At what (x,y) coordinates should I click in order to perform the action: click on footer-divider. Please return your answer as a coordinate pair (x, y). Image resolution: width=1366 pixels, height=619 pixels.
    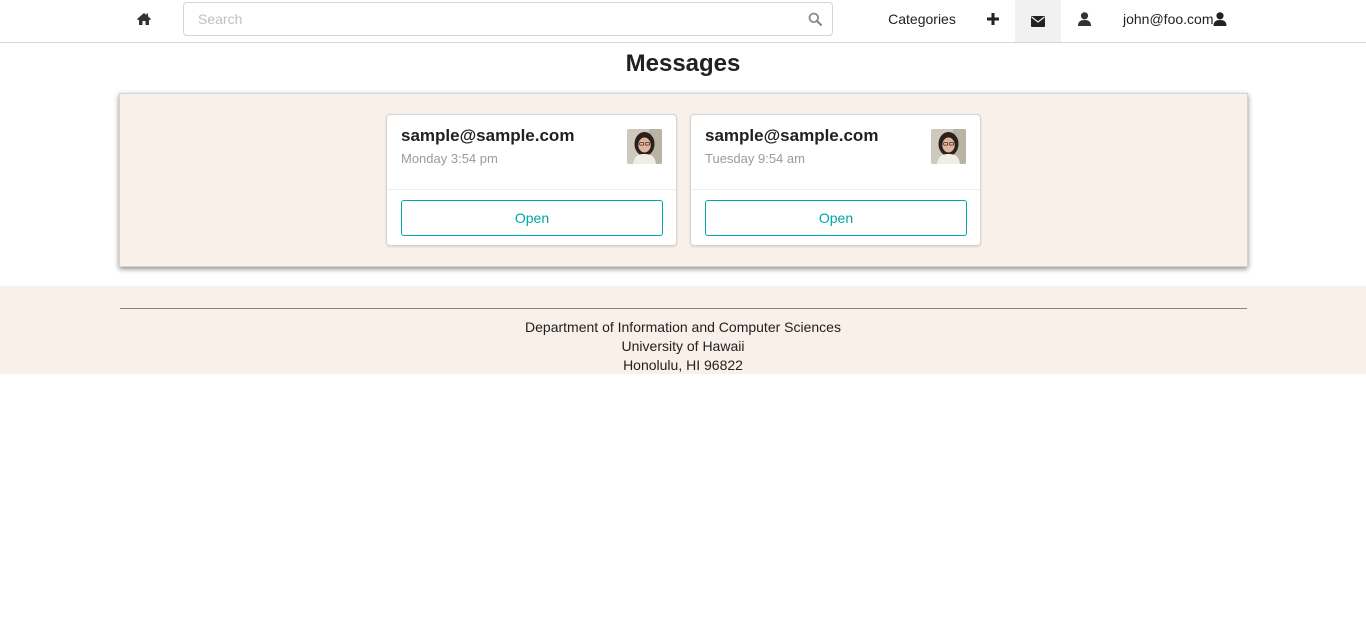
    Looking at the image, I should click on (683, 308).